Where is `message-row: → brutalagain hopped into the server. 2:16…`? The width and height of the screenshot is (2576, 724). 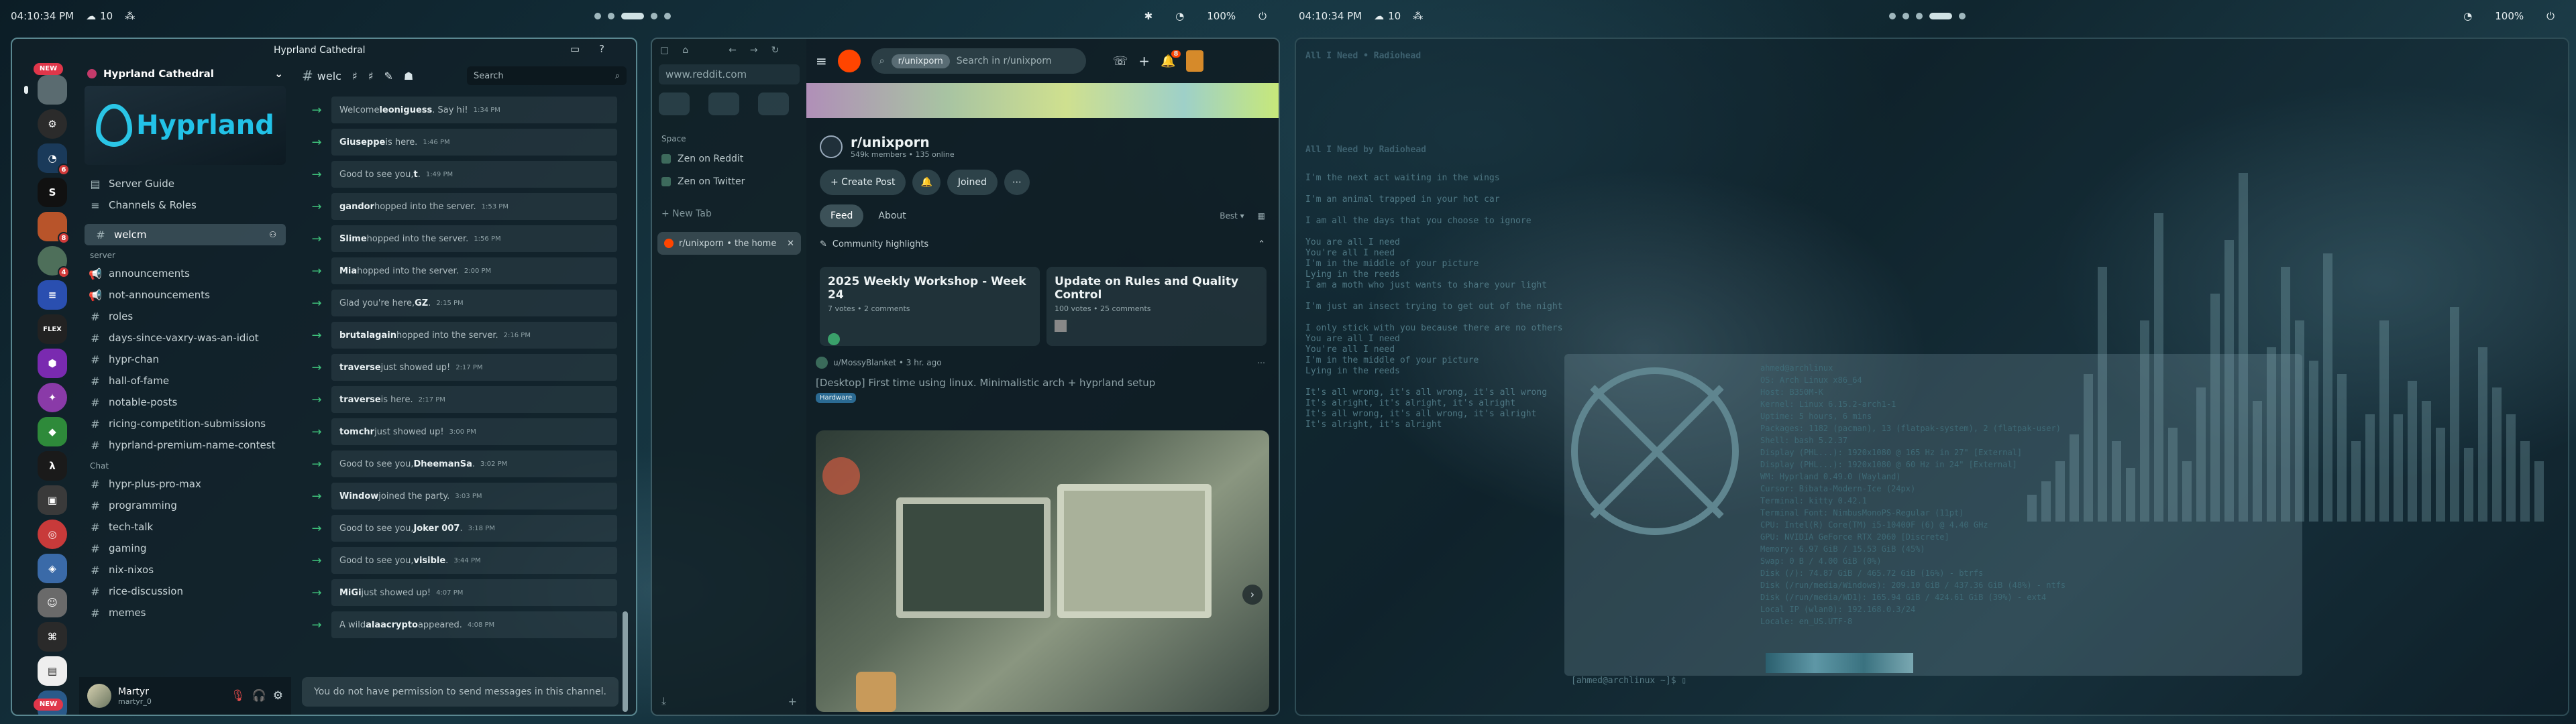 message-row: → brutalagain hopped into the server. 2:16… is located at coordinates (459, 335).